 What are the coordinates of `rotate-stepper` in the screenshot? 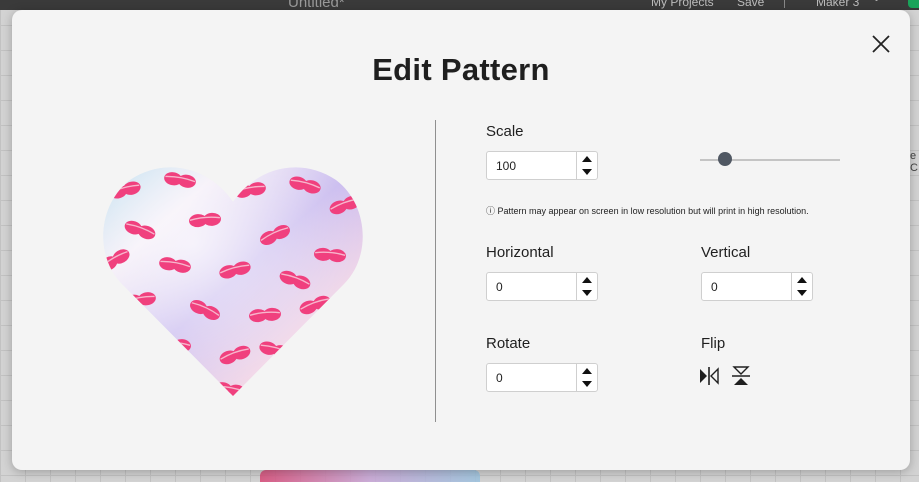 It's located at (542, 377).